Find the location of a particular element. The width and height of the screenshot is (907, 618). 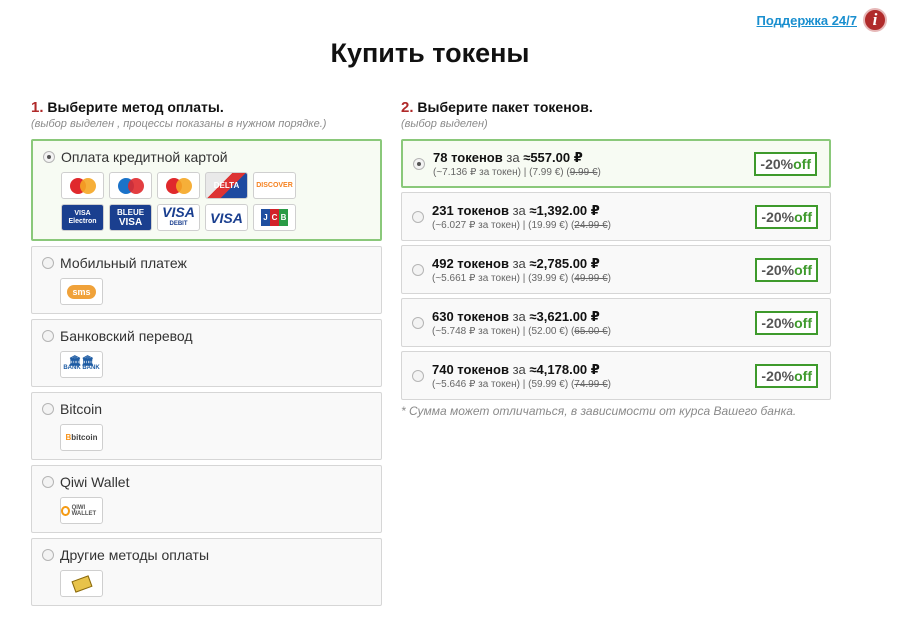

visa-debit-text-1: VISA is located at coordinates (178, 212).